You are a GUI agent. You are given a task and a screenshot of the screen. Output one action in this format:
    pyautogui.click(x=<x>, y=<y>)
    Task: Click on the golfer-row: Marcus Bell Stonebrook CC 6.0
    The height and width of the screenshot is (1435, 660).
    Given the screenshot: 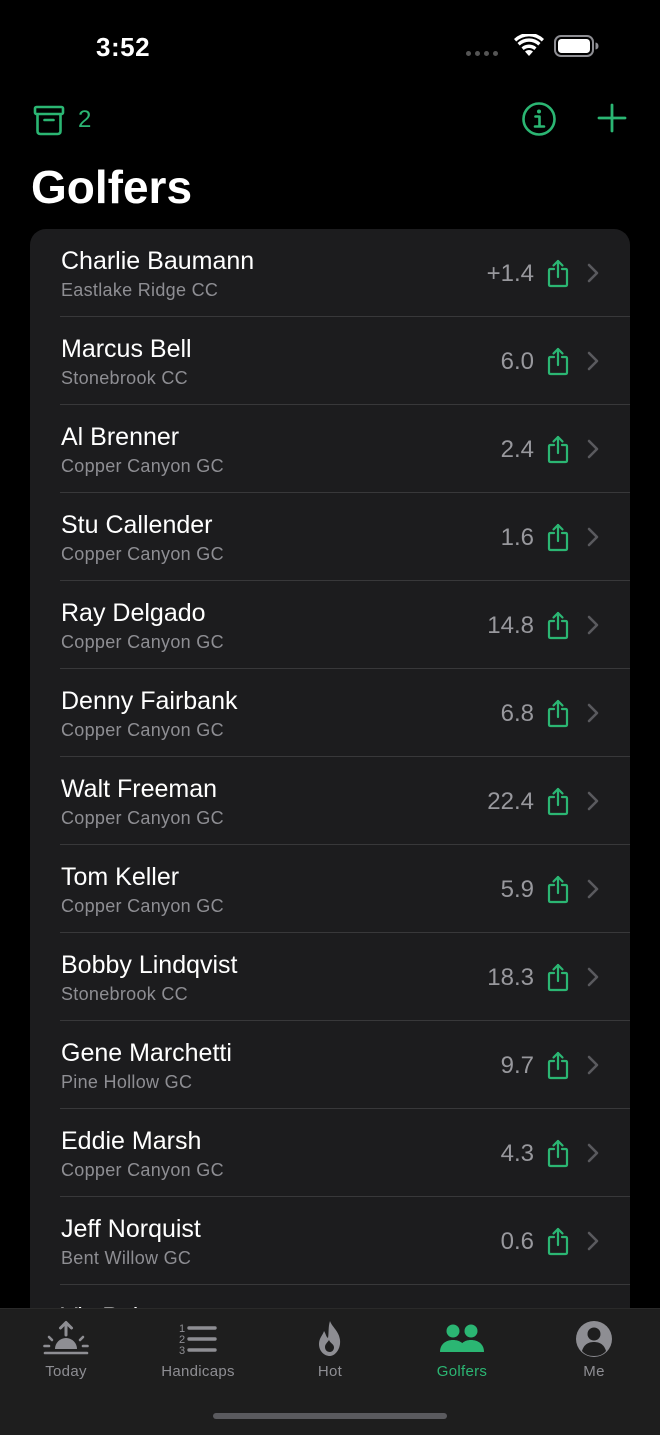 What is the action you would take?
    pyautogui.click(x=330, y=361)
    